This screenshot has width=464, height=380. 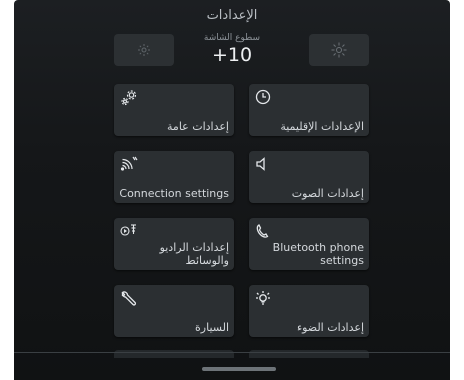 What do you see at coordinates (129, 164) in the screenshot?
I see `connection-icon` at bounding box center [129, 164].